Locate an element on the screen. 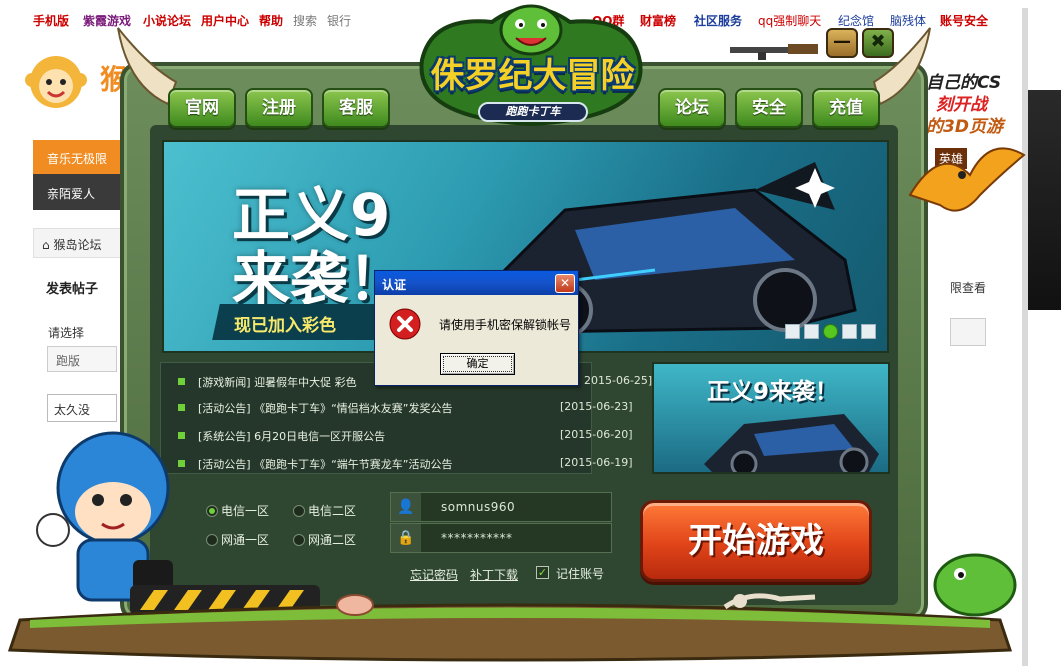  news-date: [2015-06-20] is located at coordinates (596, 434).